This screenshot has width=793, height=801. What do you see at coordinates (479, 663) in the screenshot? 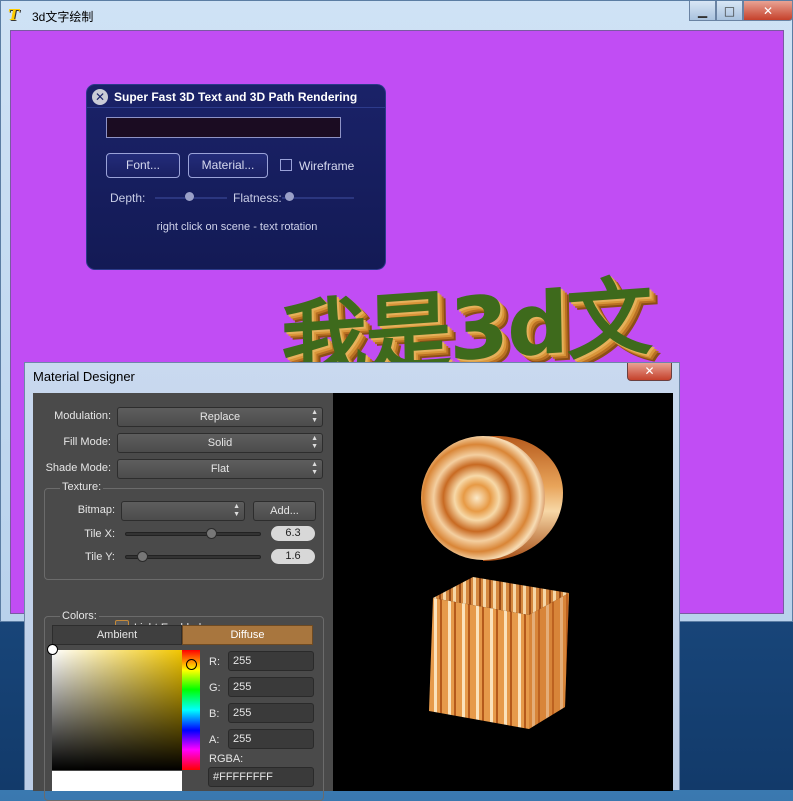
I see `cube-front` at bounding box center [479, 663].